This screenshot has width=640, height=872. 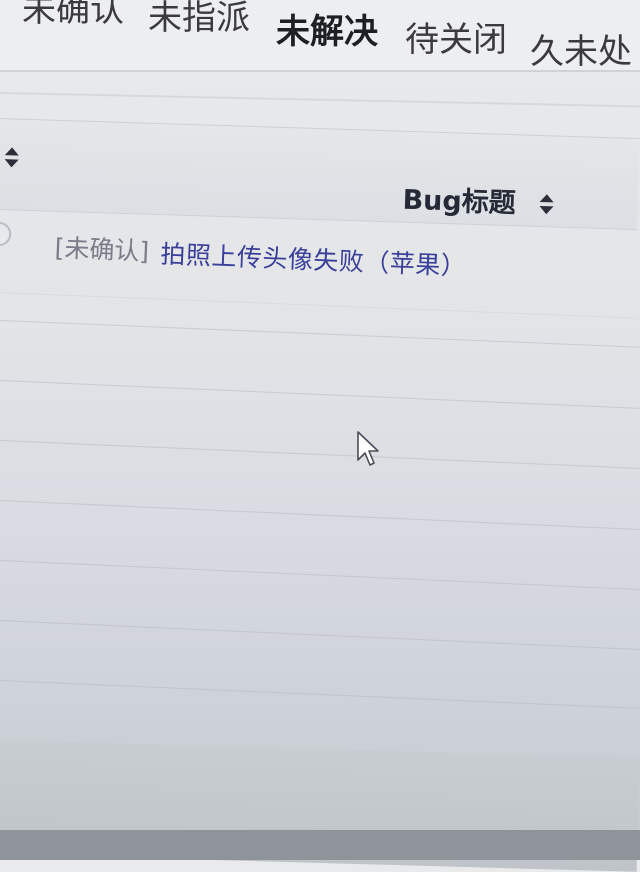 I want to click on screen-bezel, so click(x=320, y=845).